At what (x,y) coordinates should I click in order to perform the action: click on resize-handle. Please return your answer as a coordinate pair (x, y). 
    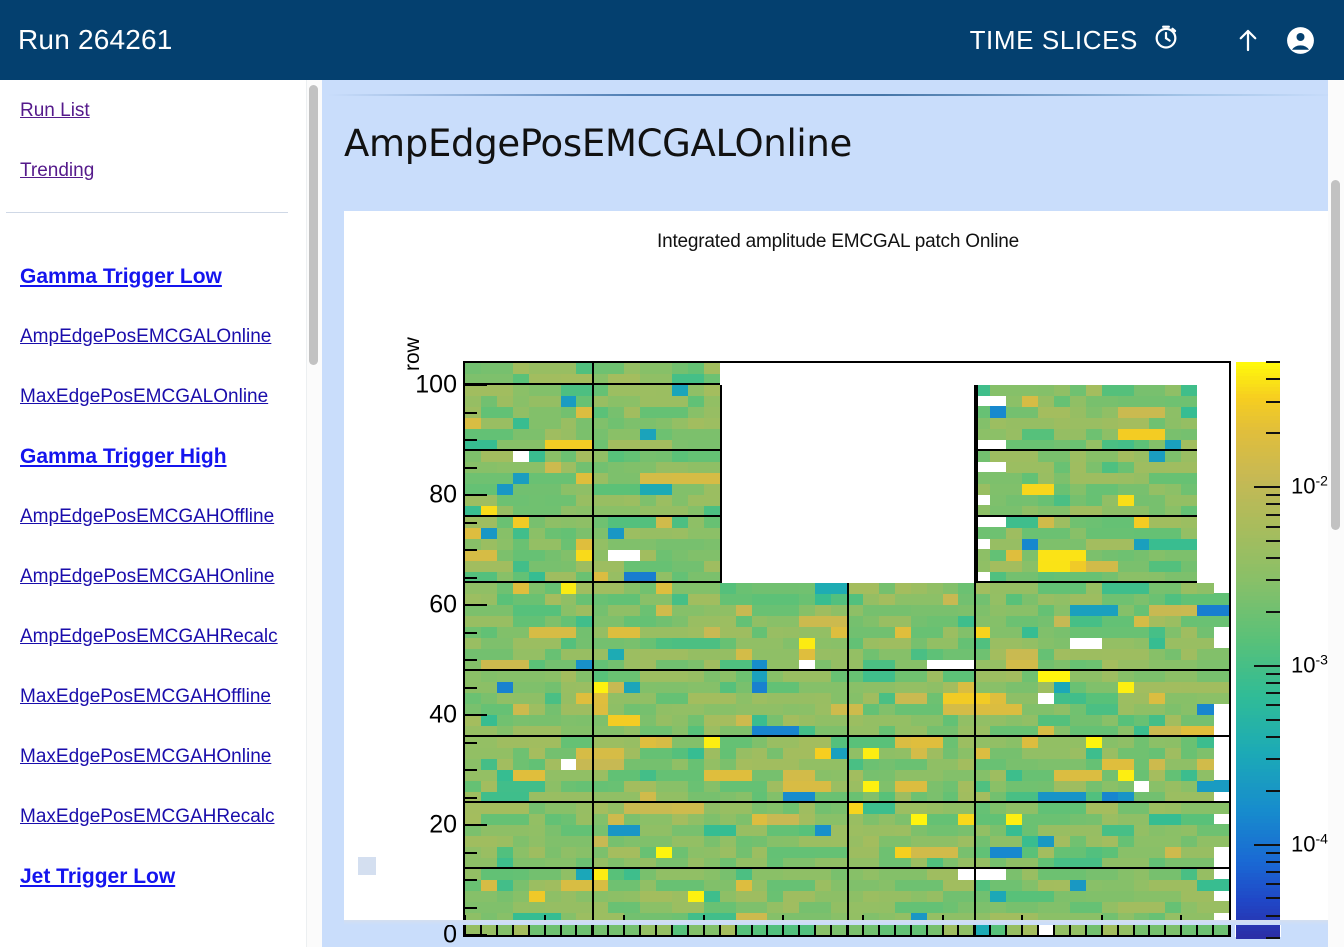
    Looking at the image, I should click on (367, 866).